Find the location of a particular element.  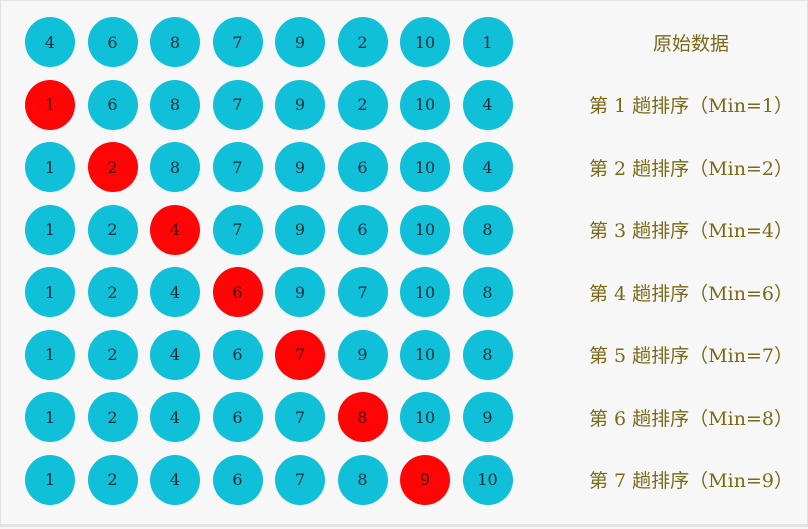

min-value-ball: 7 is located at coordinates (300, 354).